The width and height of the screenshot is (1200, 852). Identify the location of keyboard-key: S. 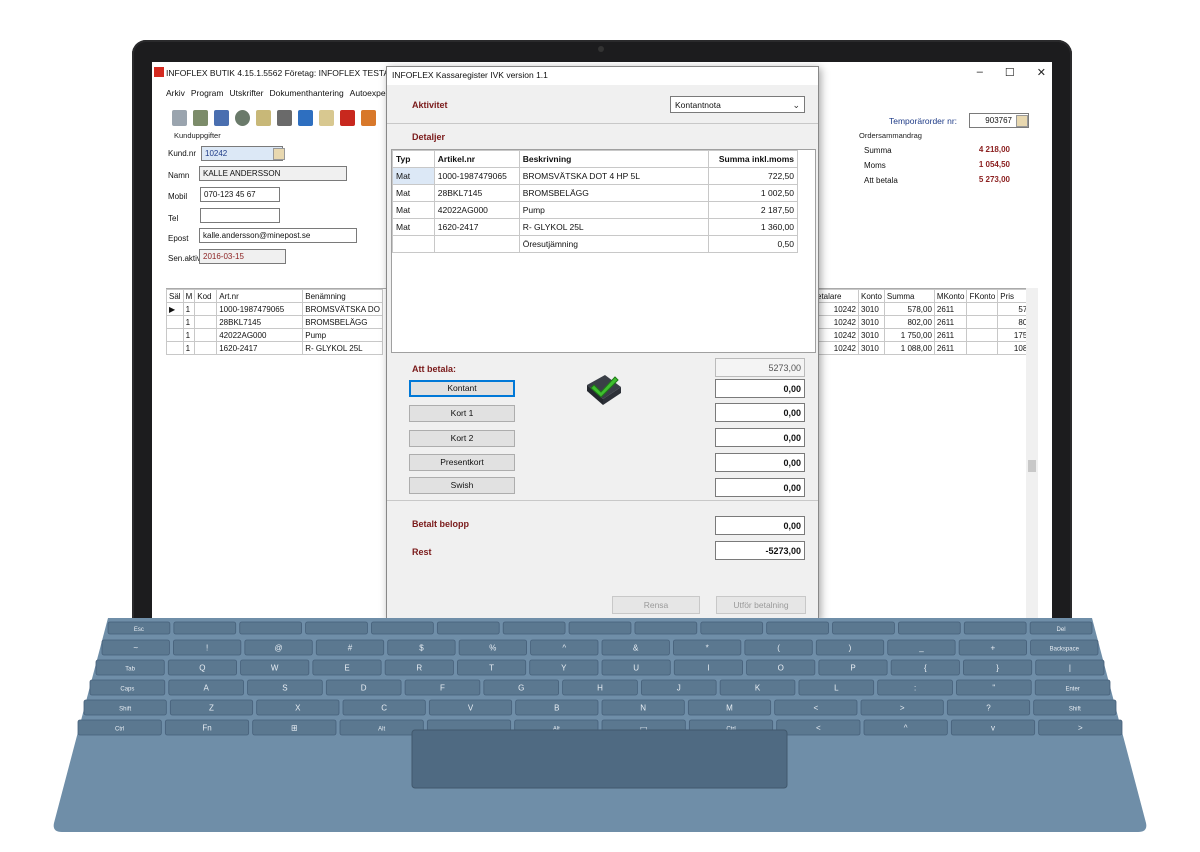
(285, 687).